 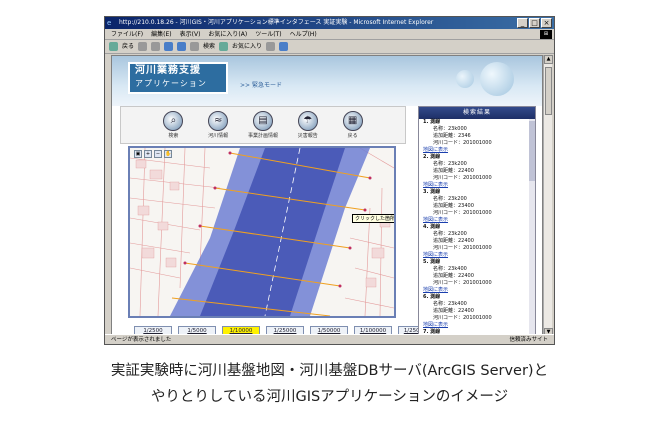 What do you see at coordinates (261, 84) in the screenshot?
I see `emergency-mode-link: >> 緊急モード` at bounding box center [261, 84].